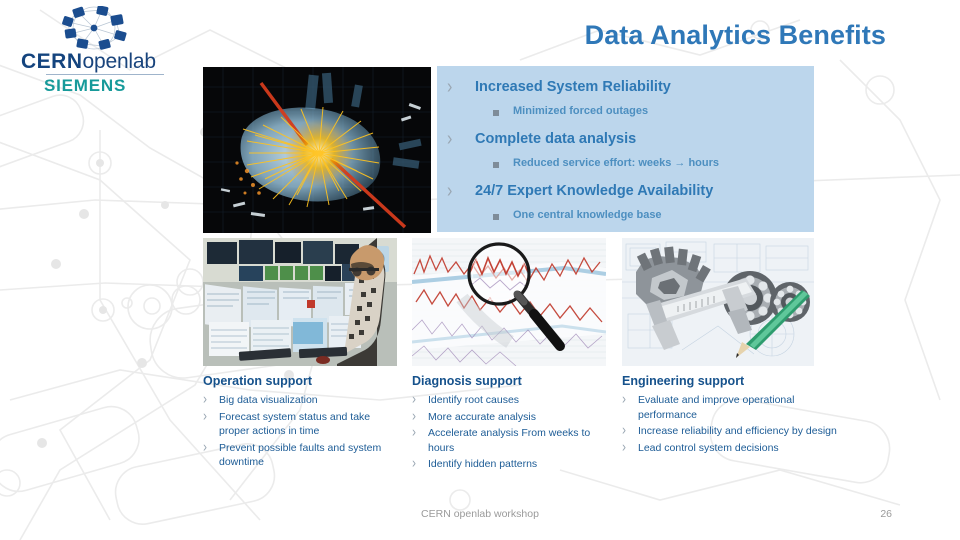  Describe the element at coordinates (119, 61) in the screenshot. I see `logo-openlab-text: openlab` at that location.